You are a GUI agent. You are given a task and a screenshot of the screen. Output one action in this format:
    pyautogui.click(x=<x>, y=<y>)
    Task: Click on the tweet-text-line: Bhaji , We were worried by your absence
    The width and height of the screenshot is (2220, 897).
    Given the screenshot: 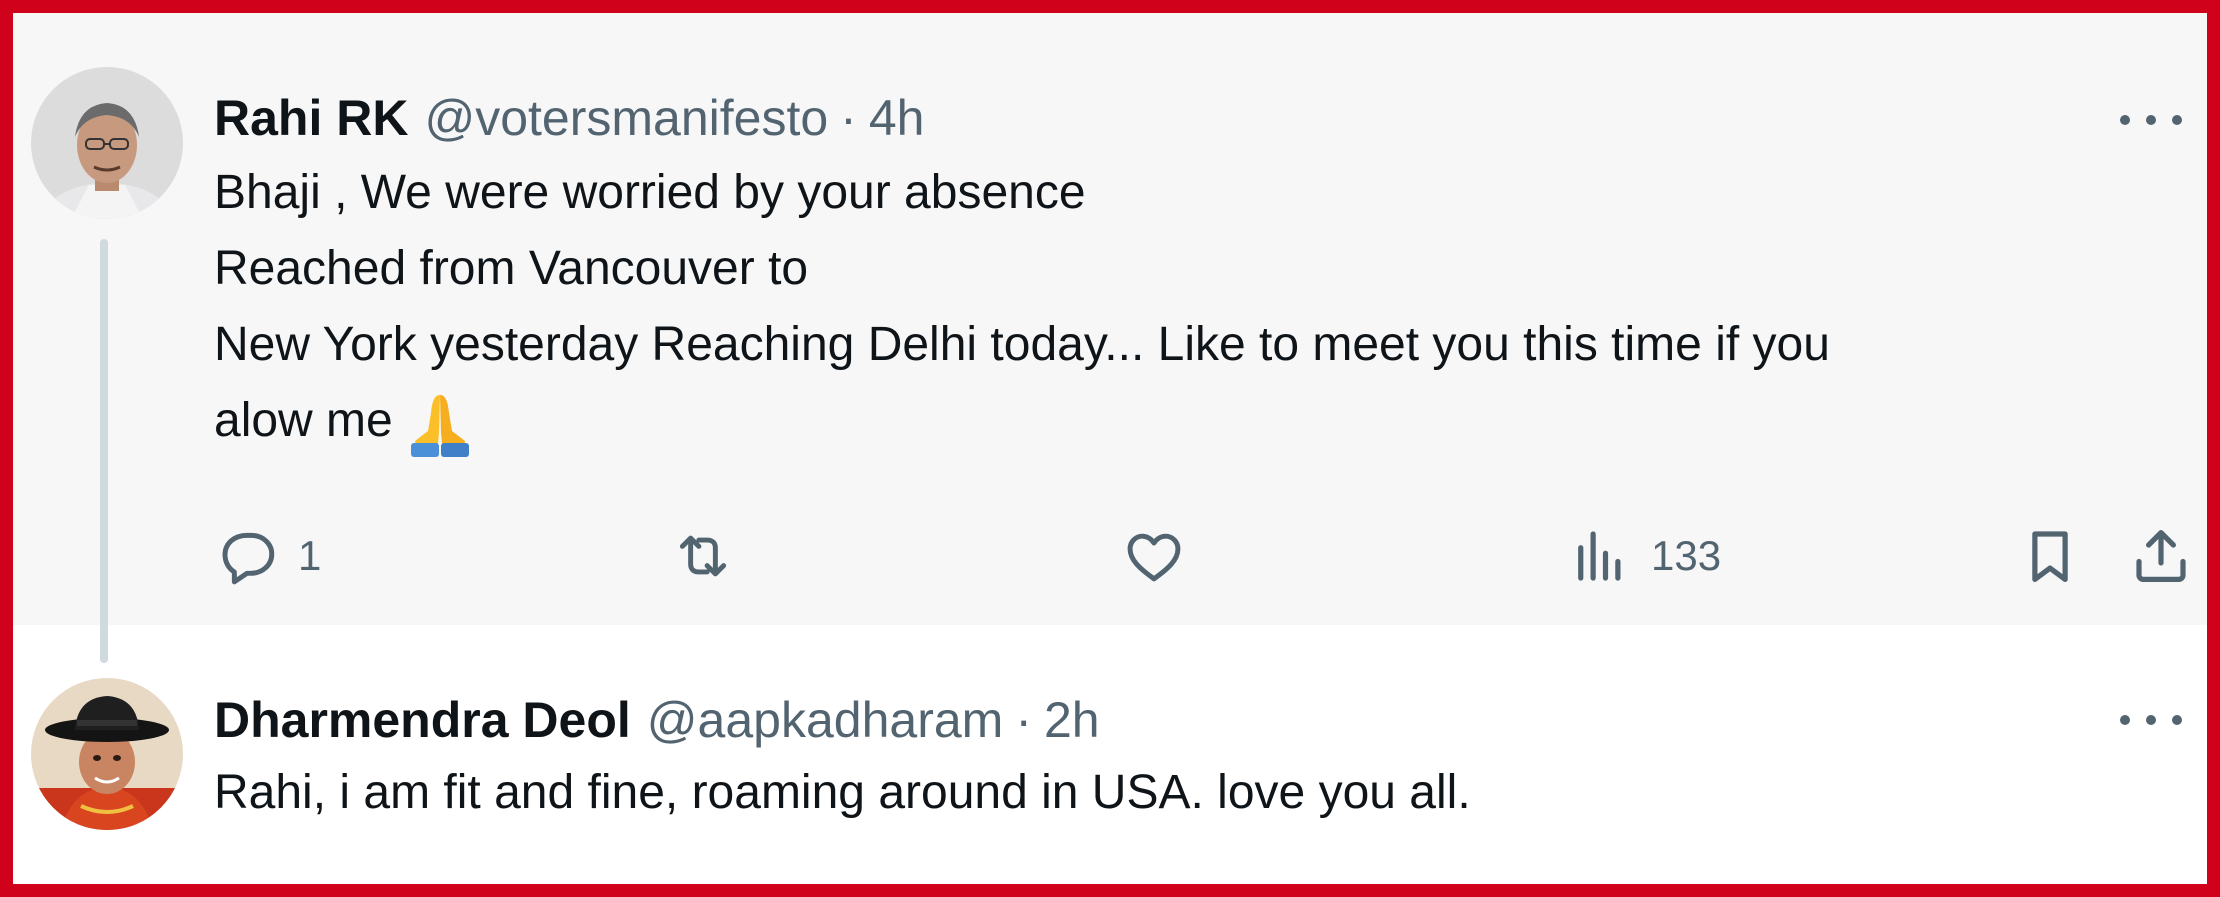 What is the action you would take?
    pyautogui.click(x=650, y=192)
    